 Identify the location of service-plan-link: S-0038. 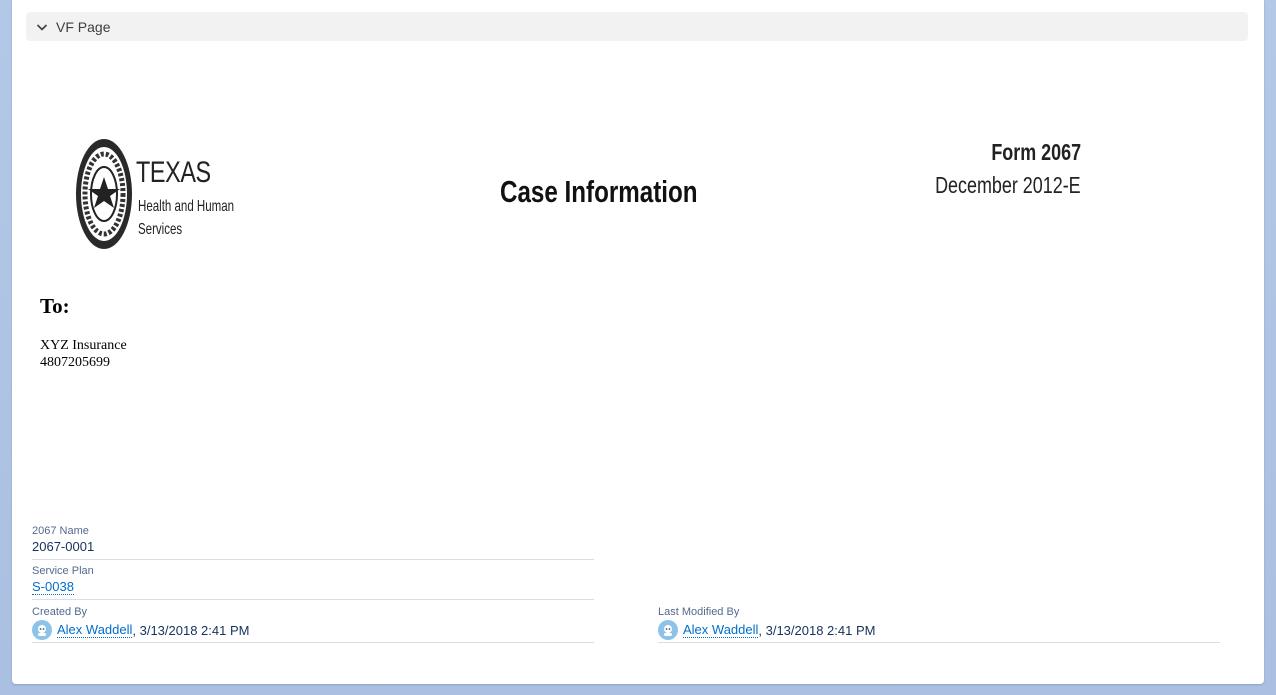
(53, 587).